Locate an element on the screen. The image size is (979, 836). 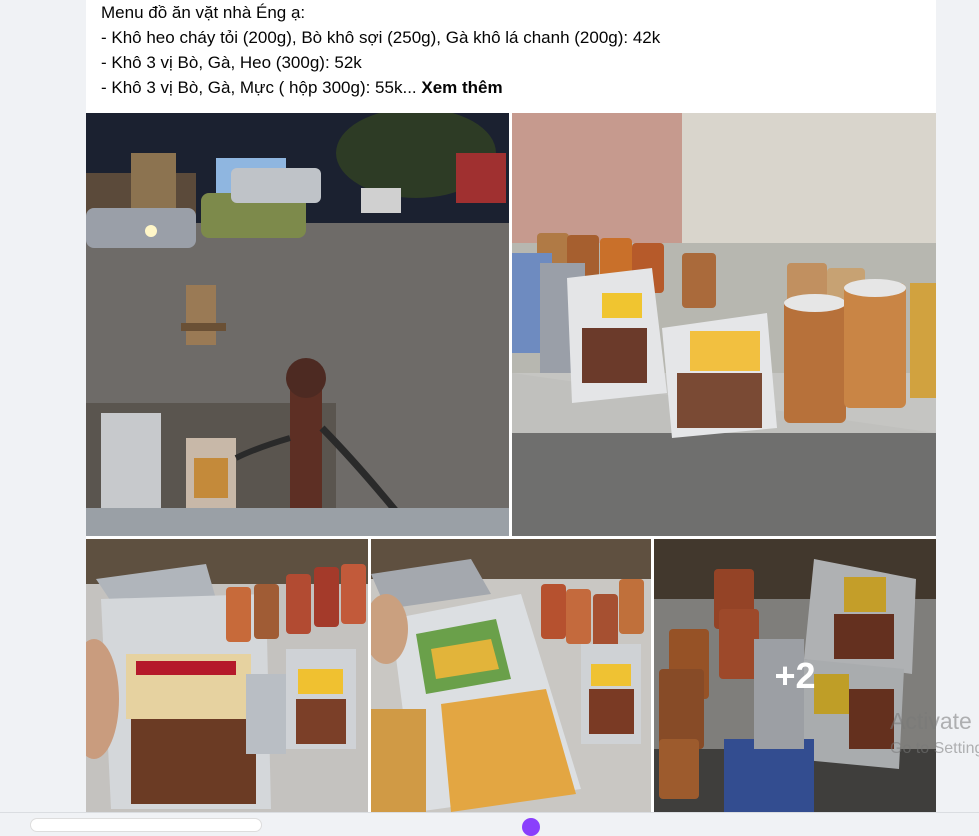
activate-watermark-title: Activate is located at coordinates (931, 721).